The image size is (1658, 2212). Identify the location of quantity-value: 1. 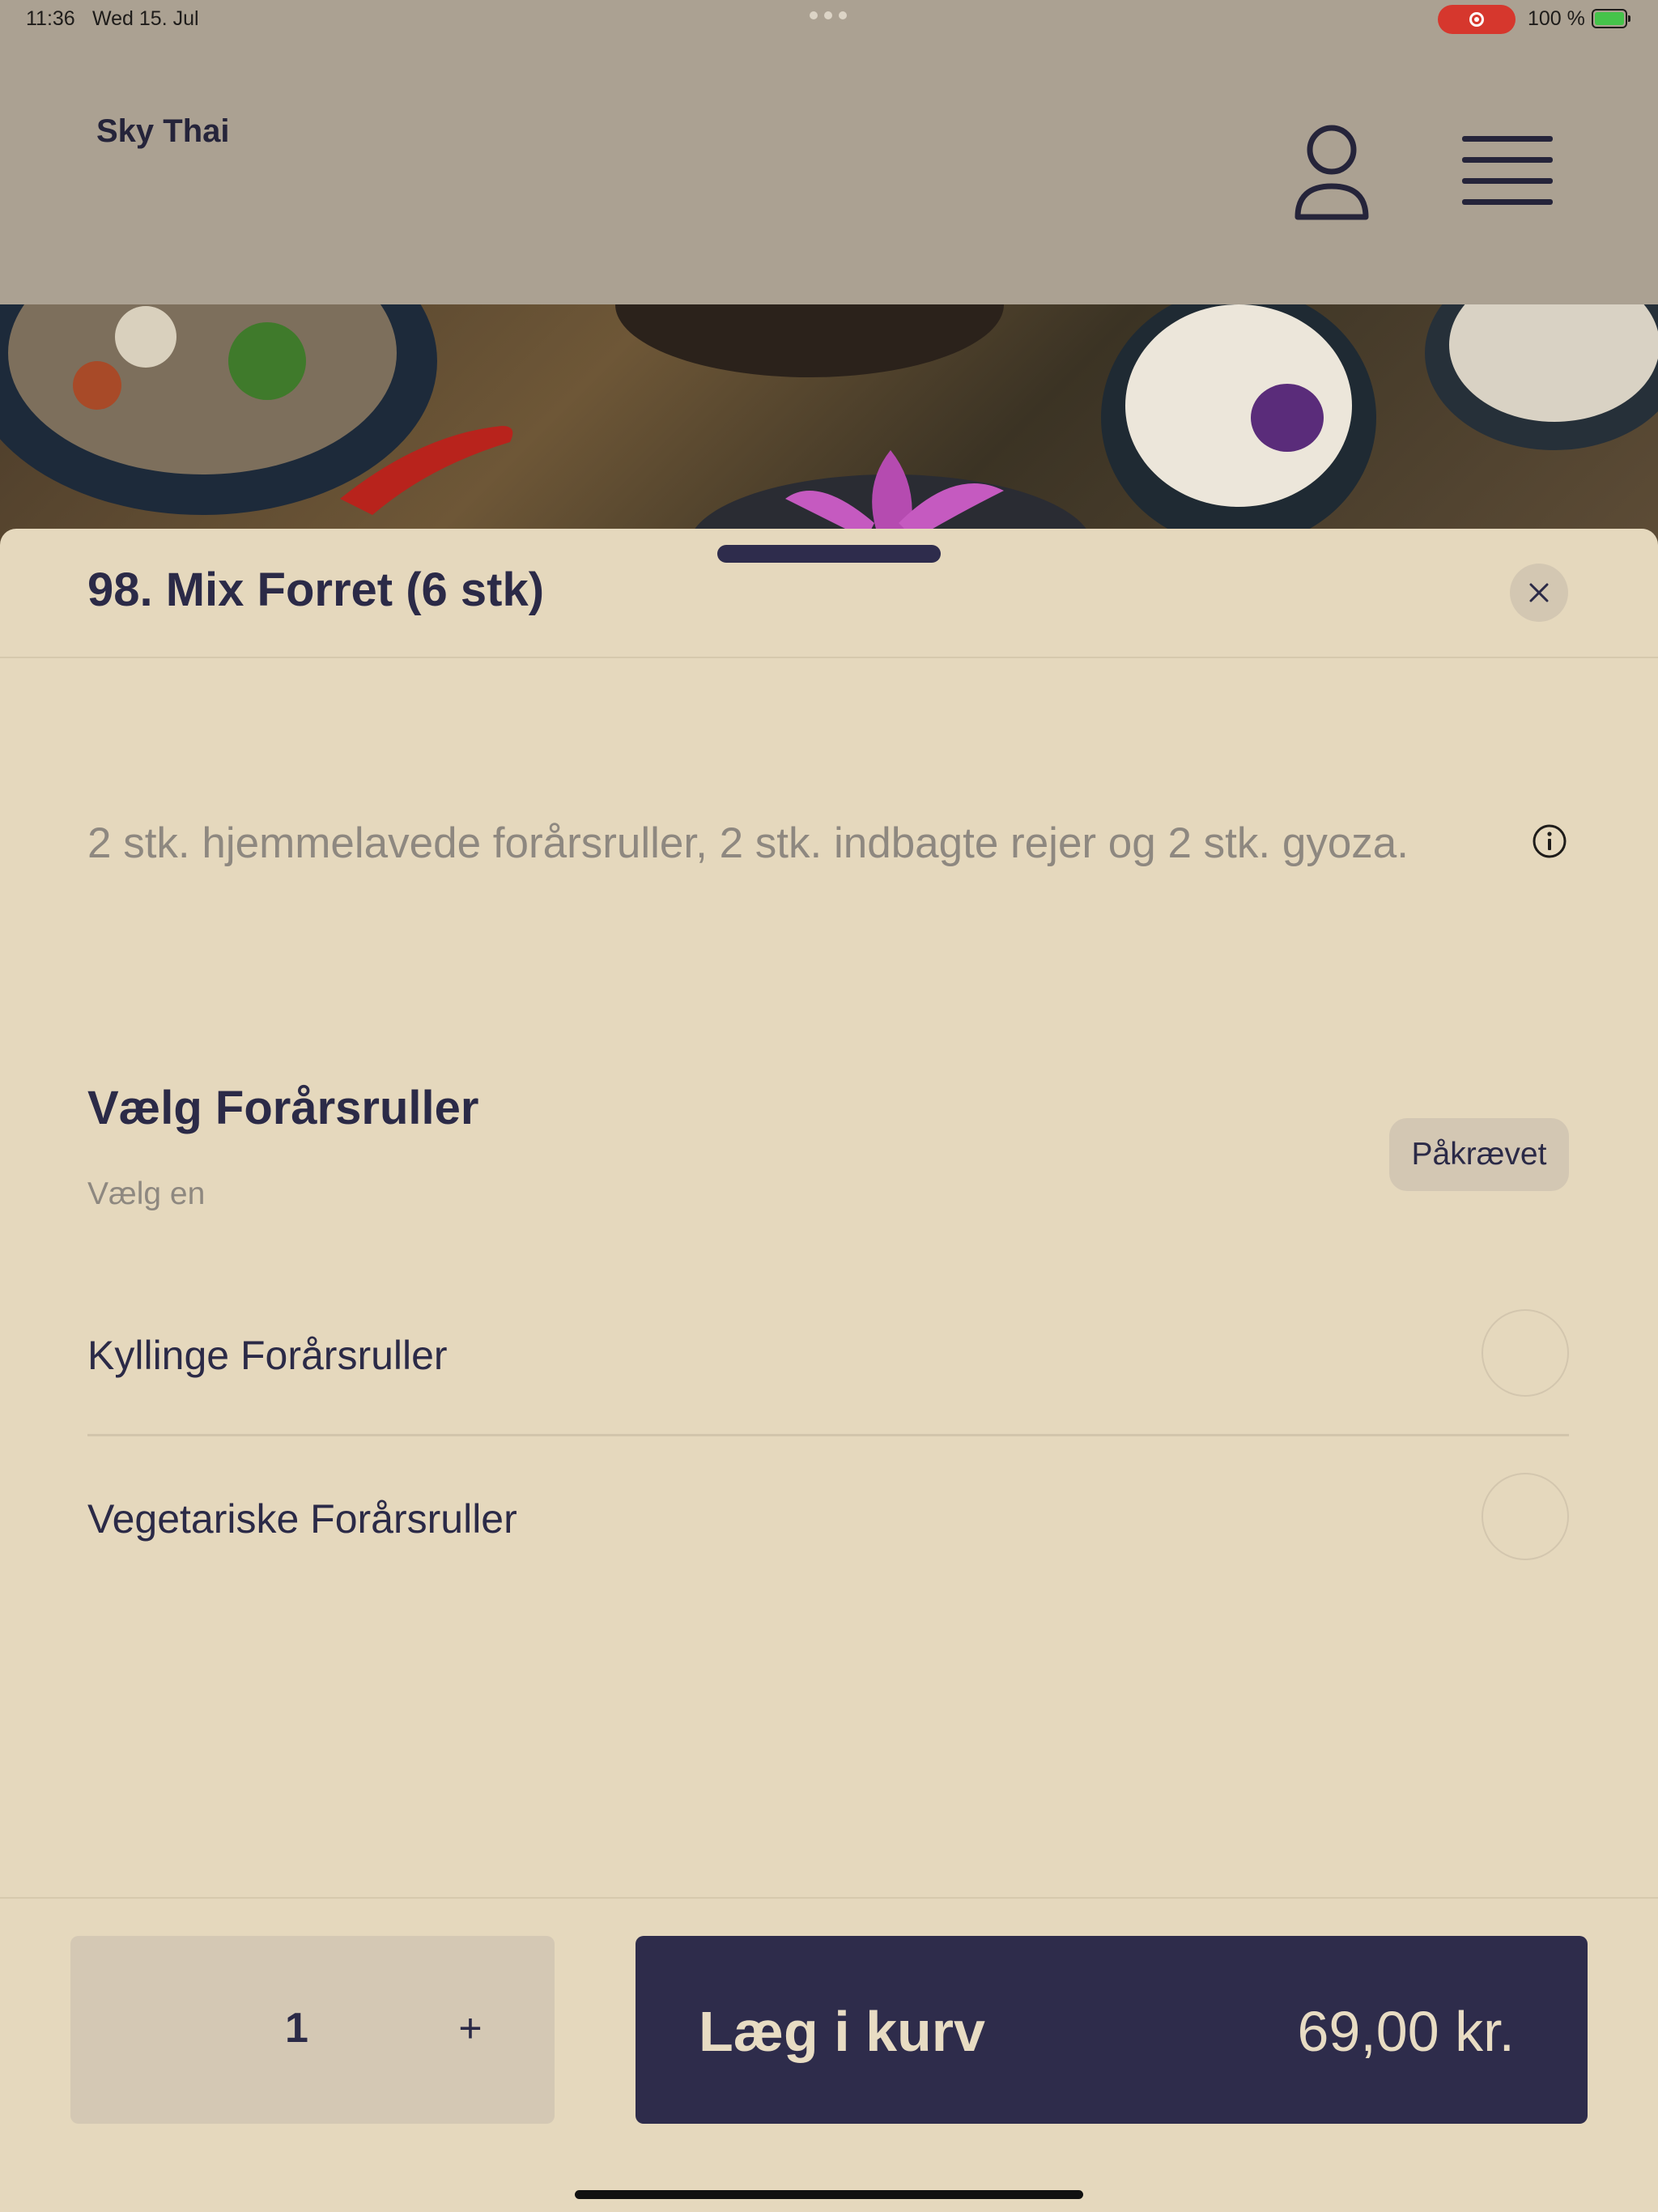
(296, 2029).